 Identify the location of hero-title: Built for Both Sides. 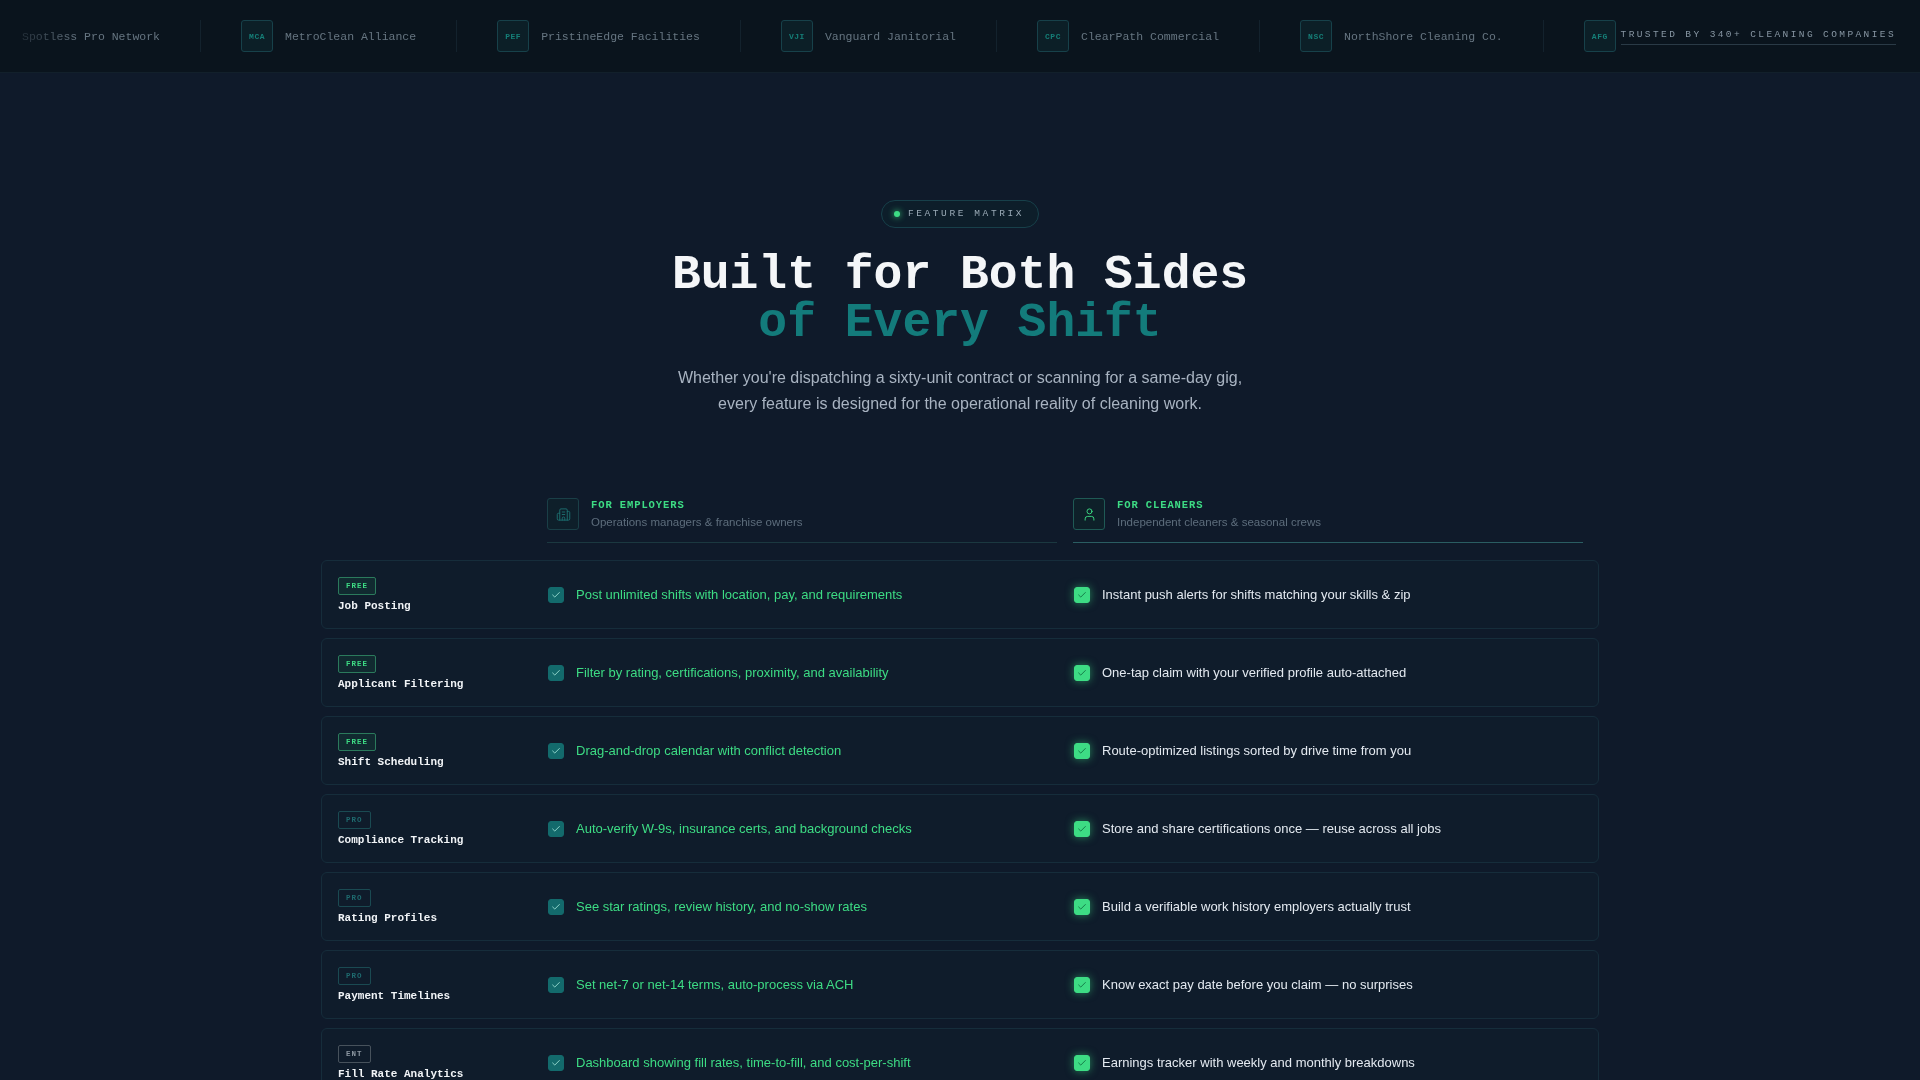
(960, 275).